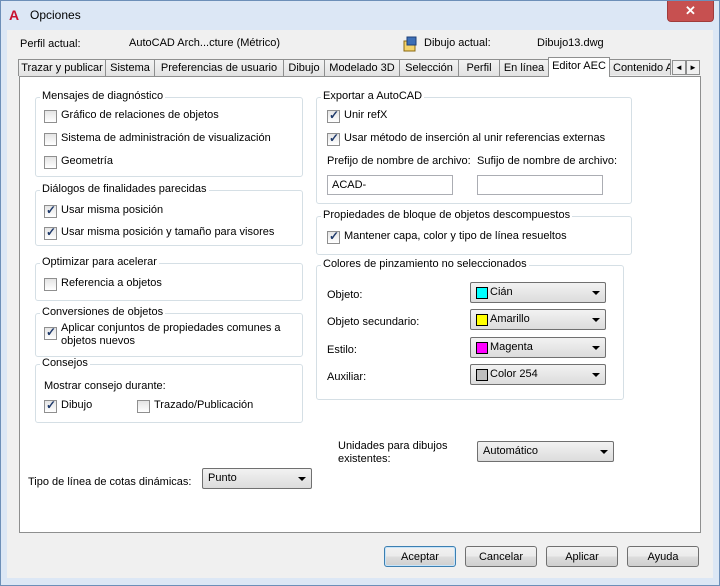 This screenshot has height=586, width=720. I want to click on cancel-button: Cancelar, so click(501, 556).